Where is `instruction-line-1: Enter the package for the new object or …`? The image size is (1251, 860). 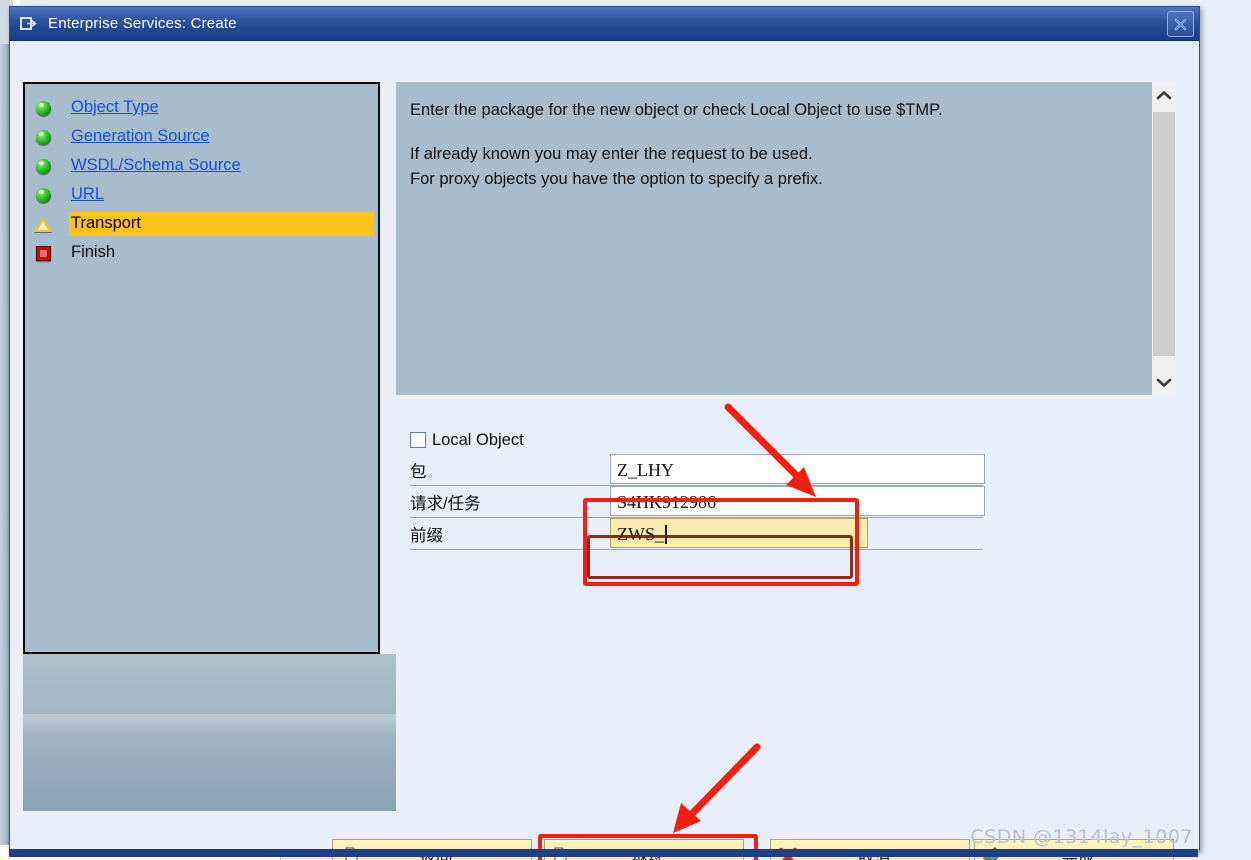 instruction-line-1: Enter the package for the new object or … is located at coordinates (676, 110).